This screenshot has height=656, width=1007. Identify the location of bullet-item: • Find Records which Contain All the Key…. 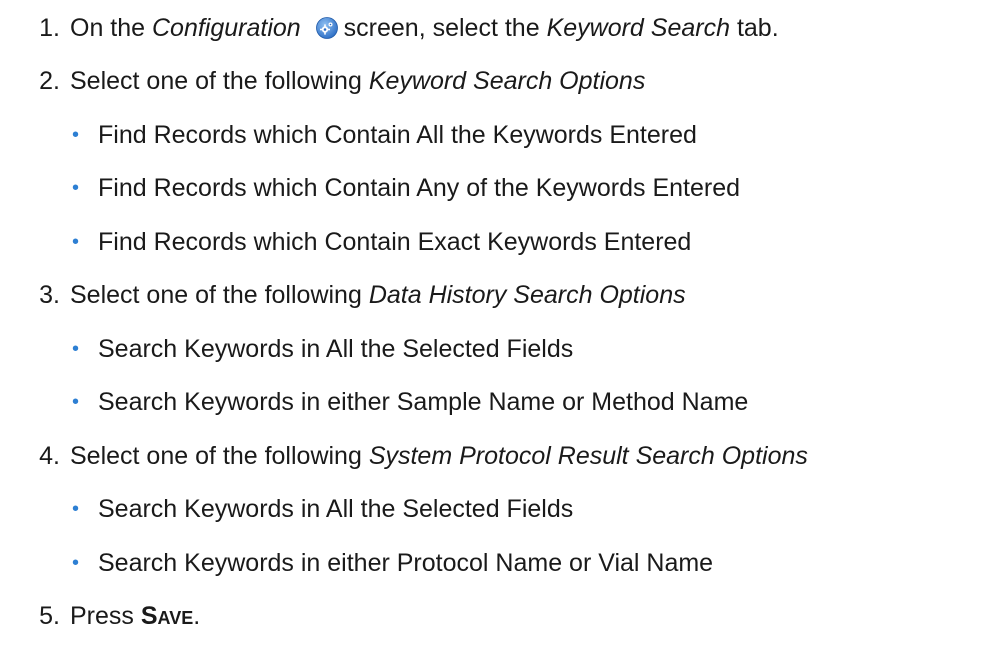
(384, 135).